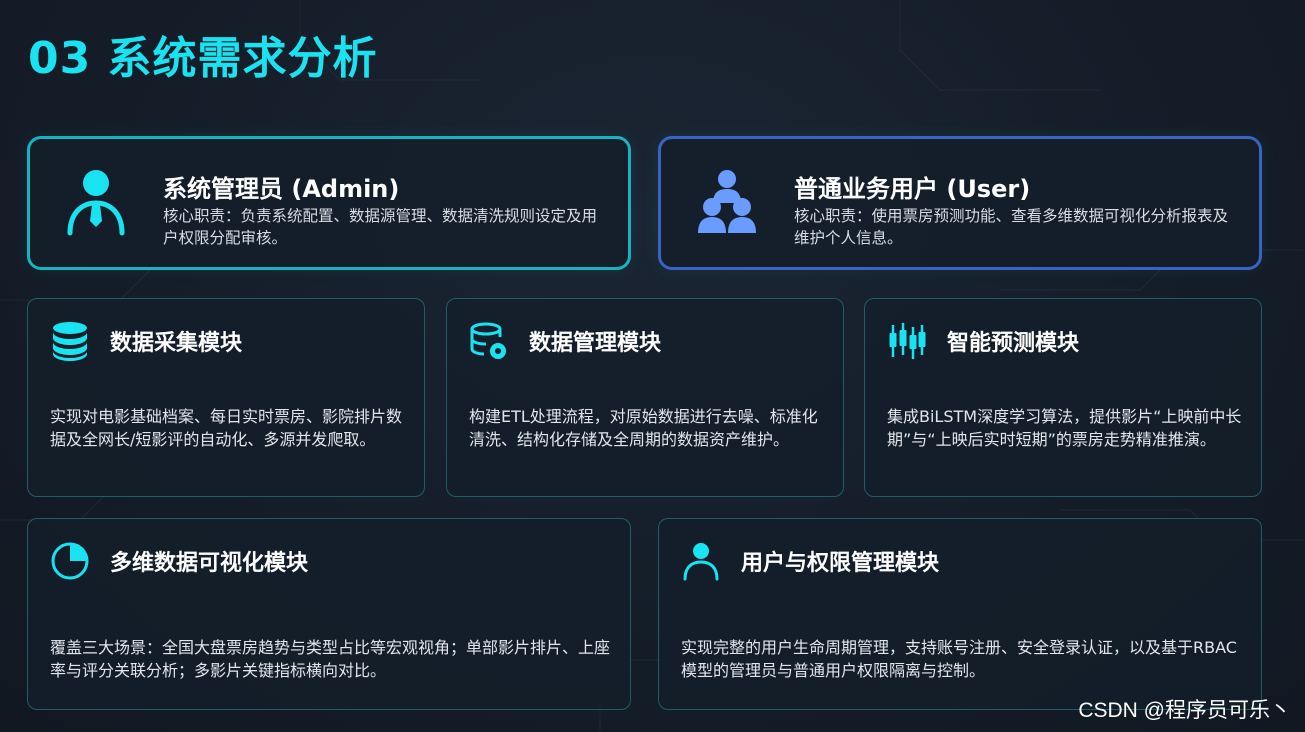  What do you see at coordinates (70, 341) in the screenshot?
I see `database-stack-icon` at bounding box center [70, 341].